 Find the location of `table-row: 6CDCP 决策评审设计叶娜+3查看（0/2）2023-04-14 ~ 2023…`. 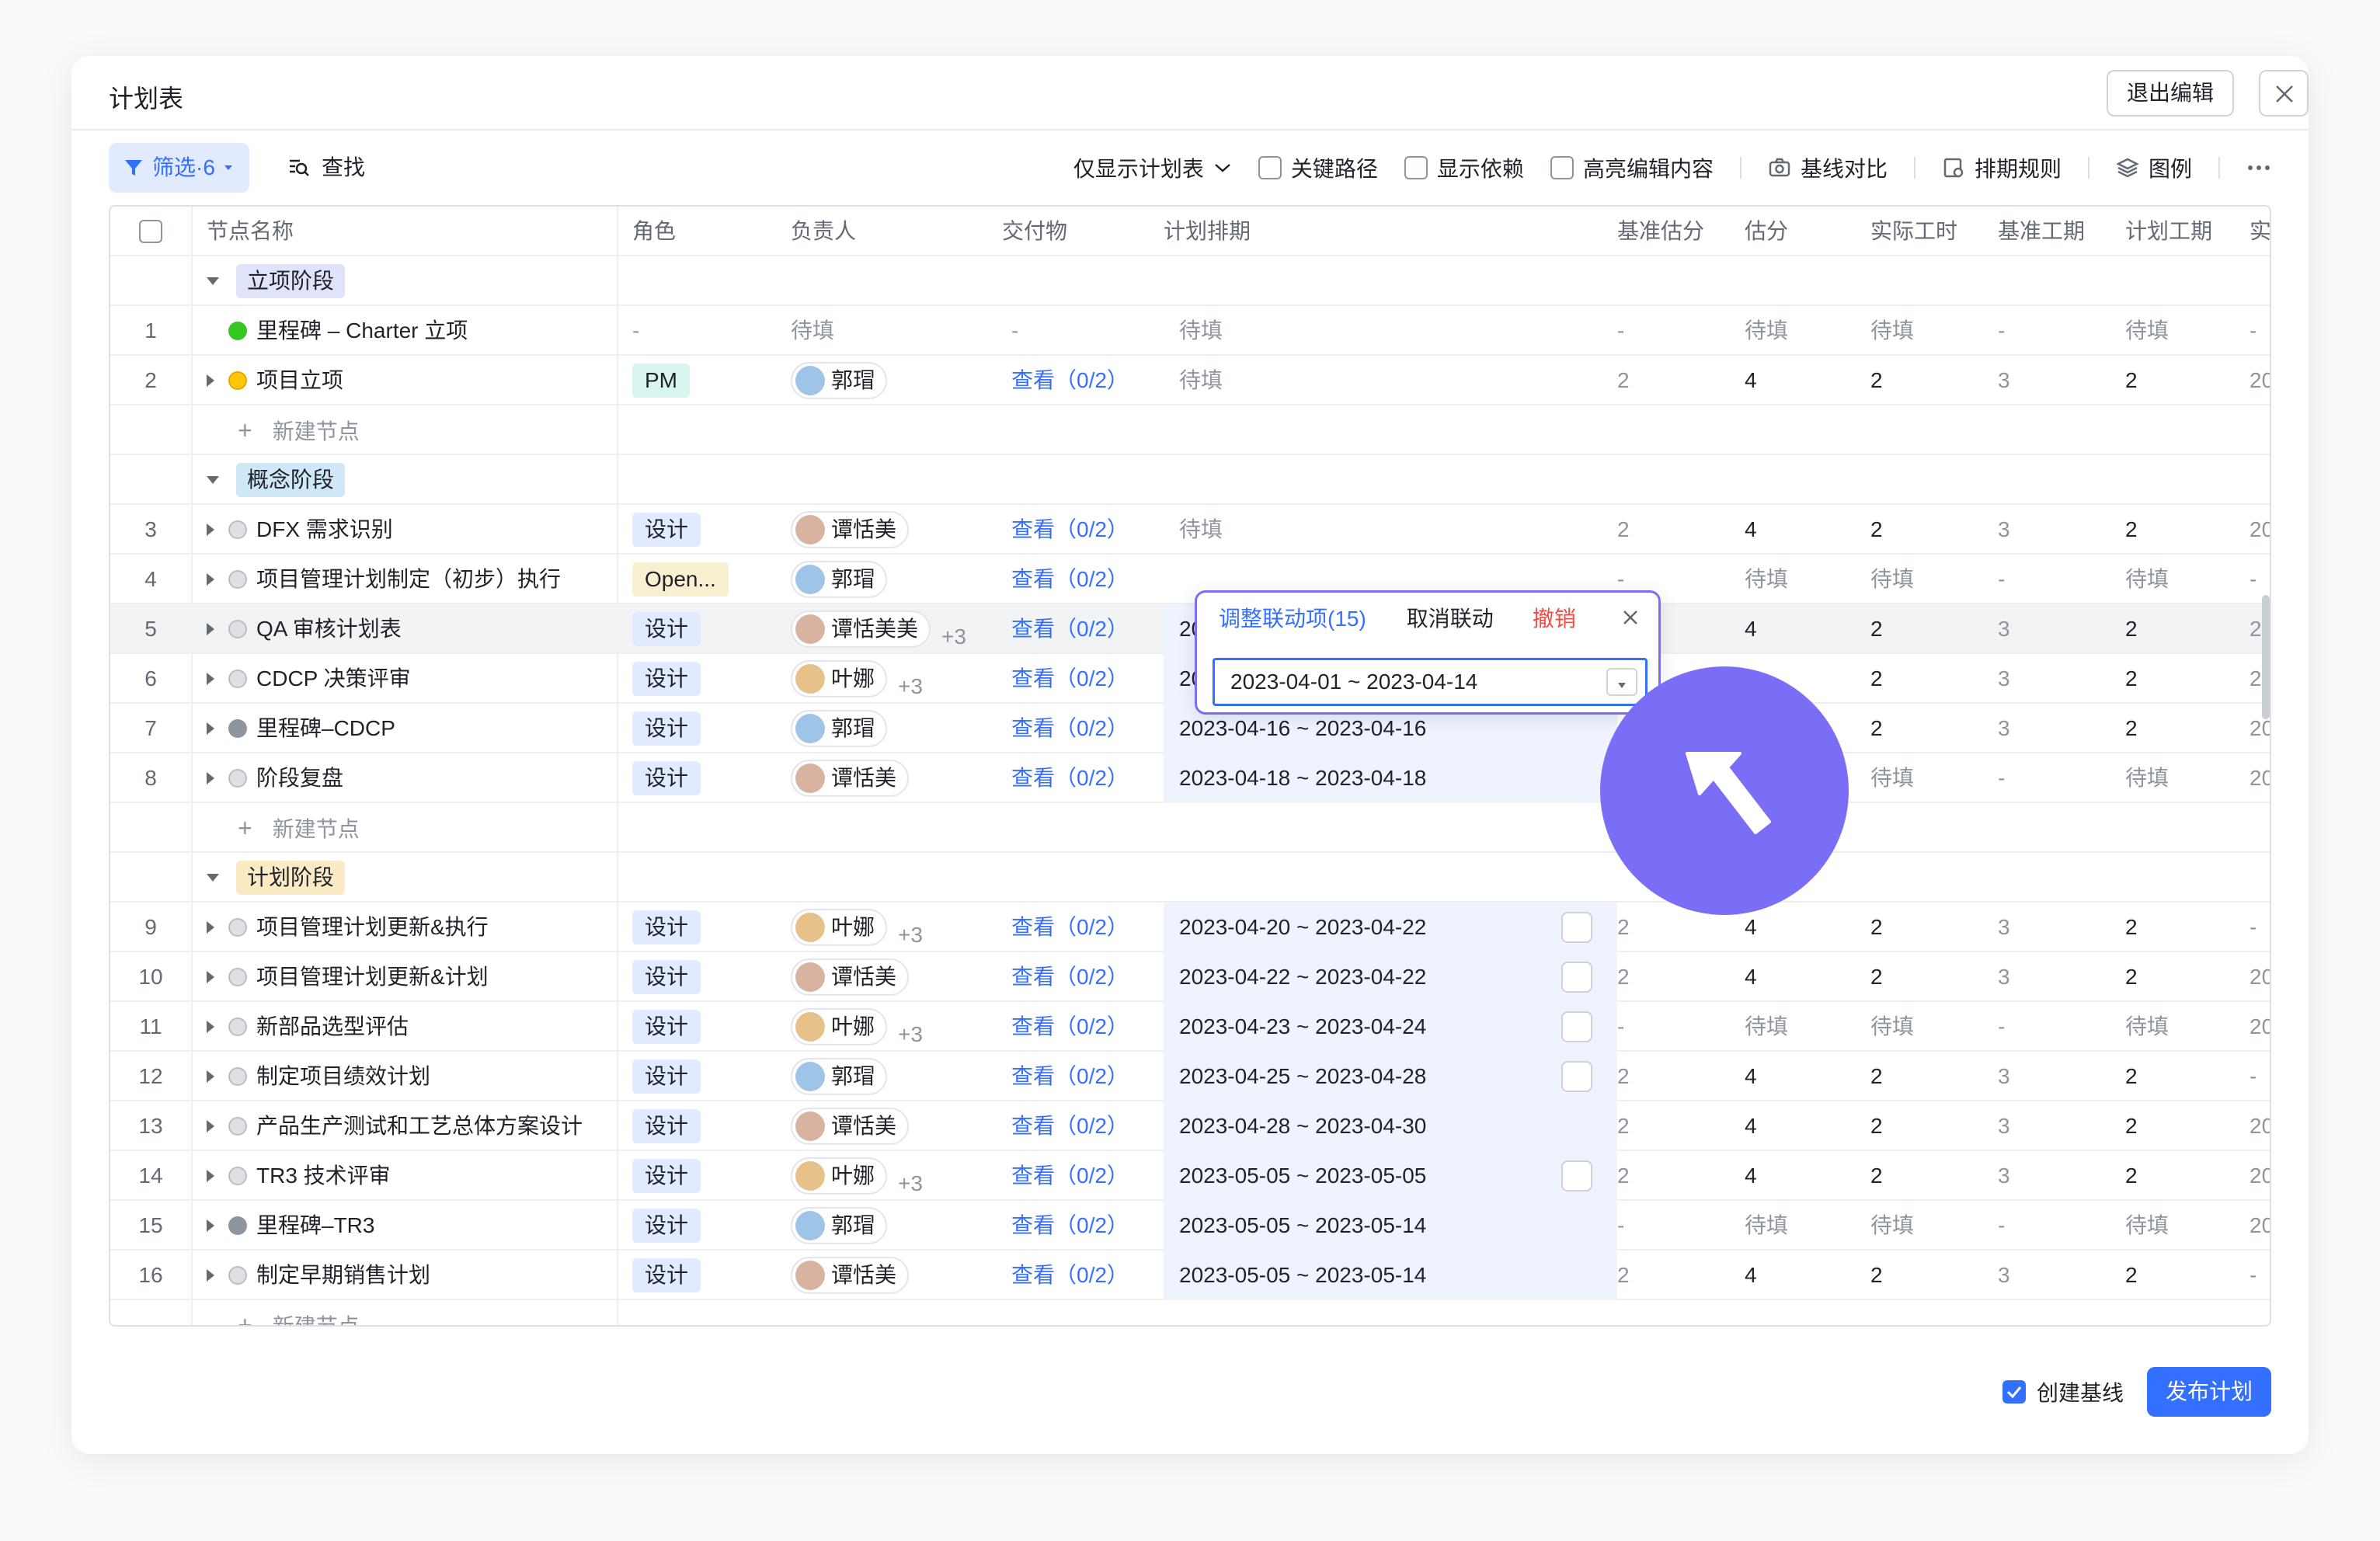

table-row: 6CDCP 决策评审设计叶娜+3查看（0/2）2023-04-14 ~ 2023… is located at coordinates (1190, 679).